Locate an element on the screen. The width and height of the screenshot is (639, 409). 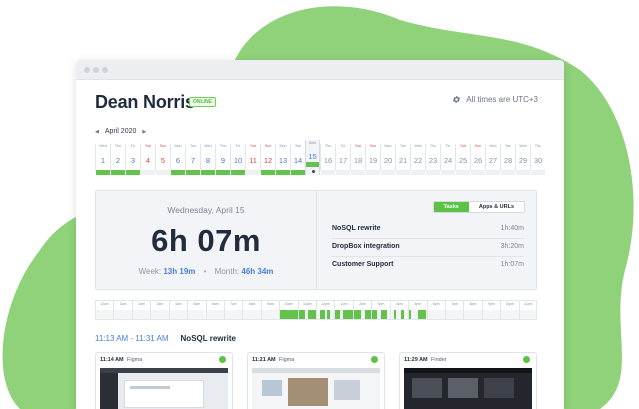
activity-status-icon is located at coordinates (526, 359).